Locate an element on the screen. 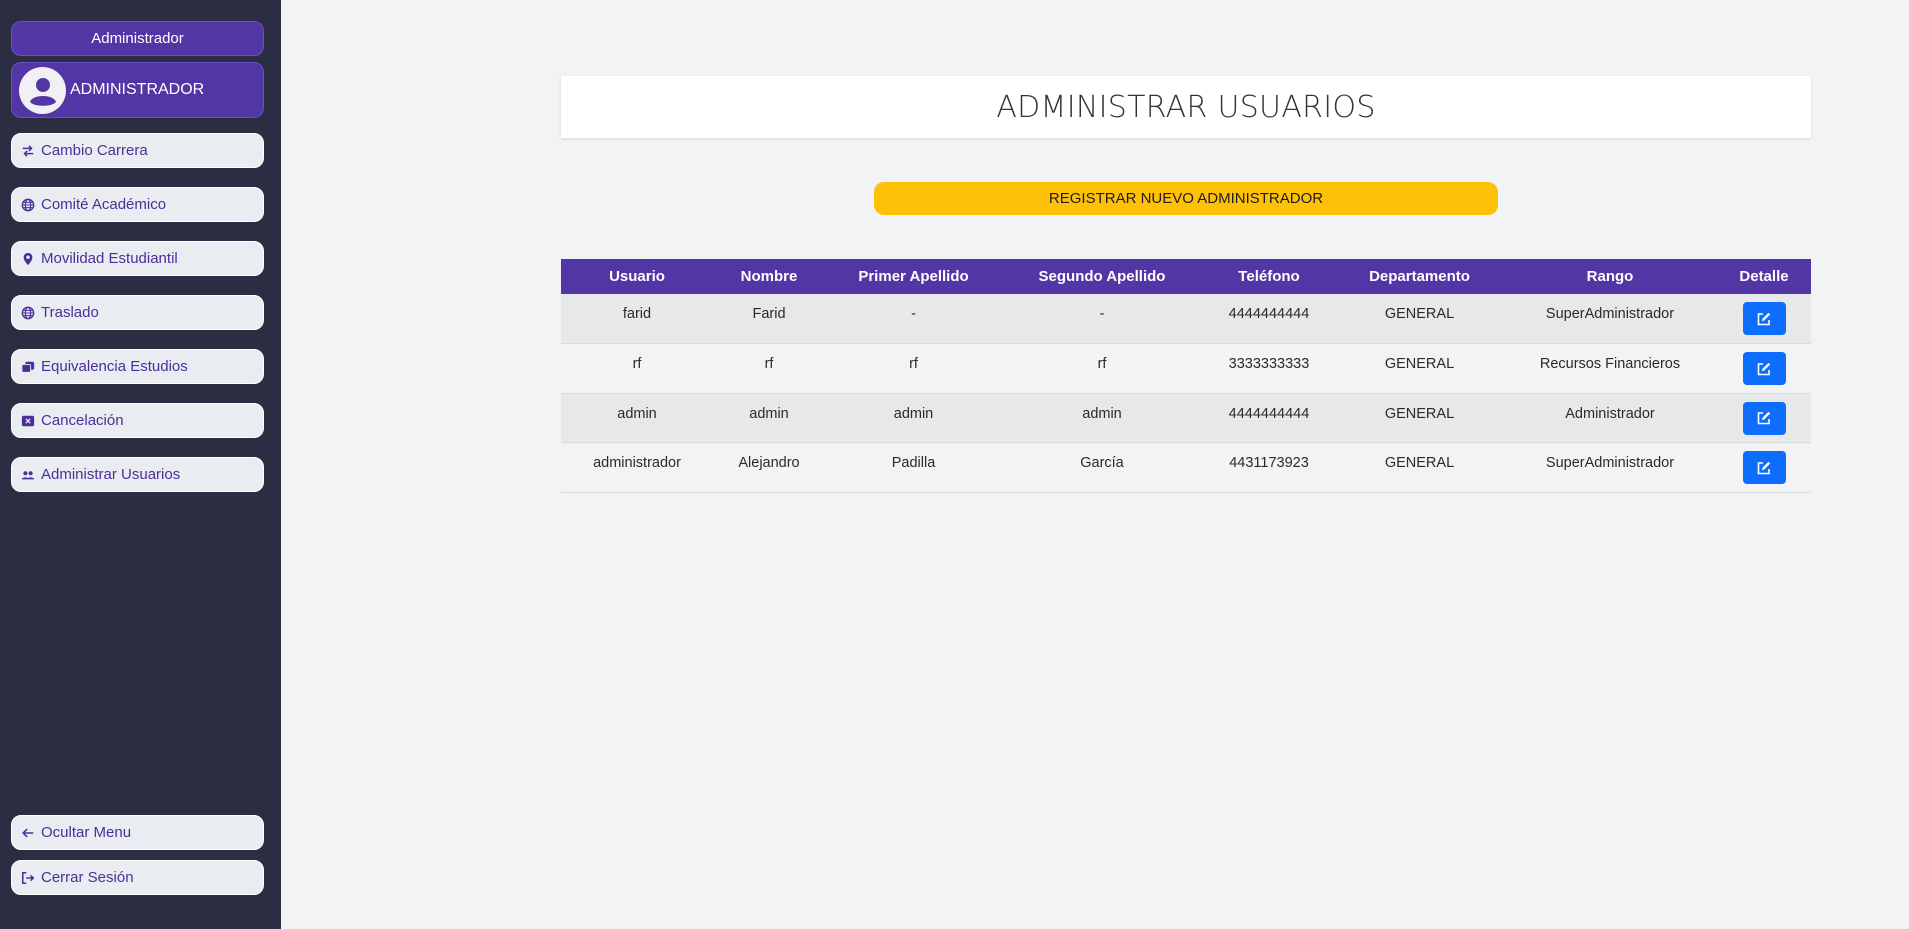 This screenshot has height=929, width=1909. table-cell: Administrador is located at coordinates (1610, 413).